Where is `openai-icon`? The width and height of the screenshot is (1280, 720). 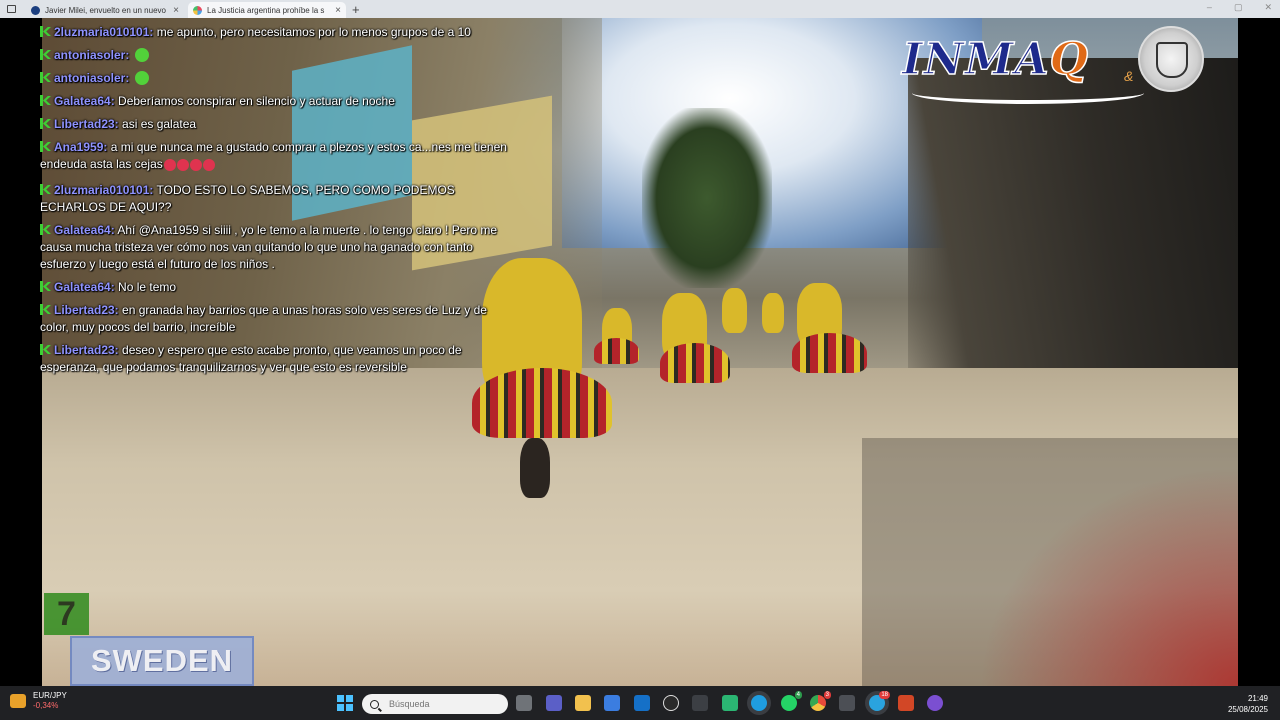
openai-icon is located at coordinates (671, 703).